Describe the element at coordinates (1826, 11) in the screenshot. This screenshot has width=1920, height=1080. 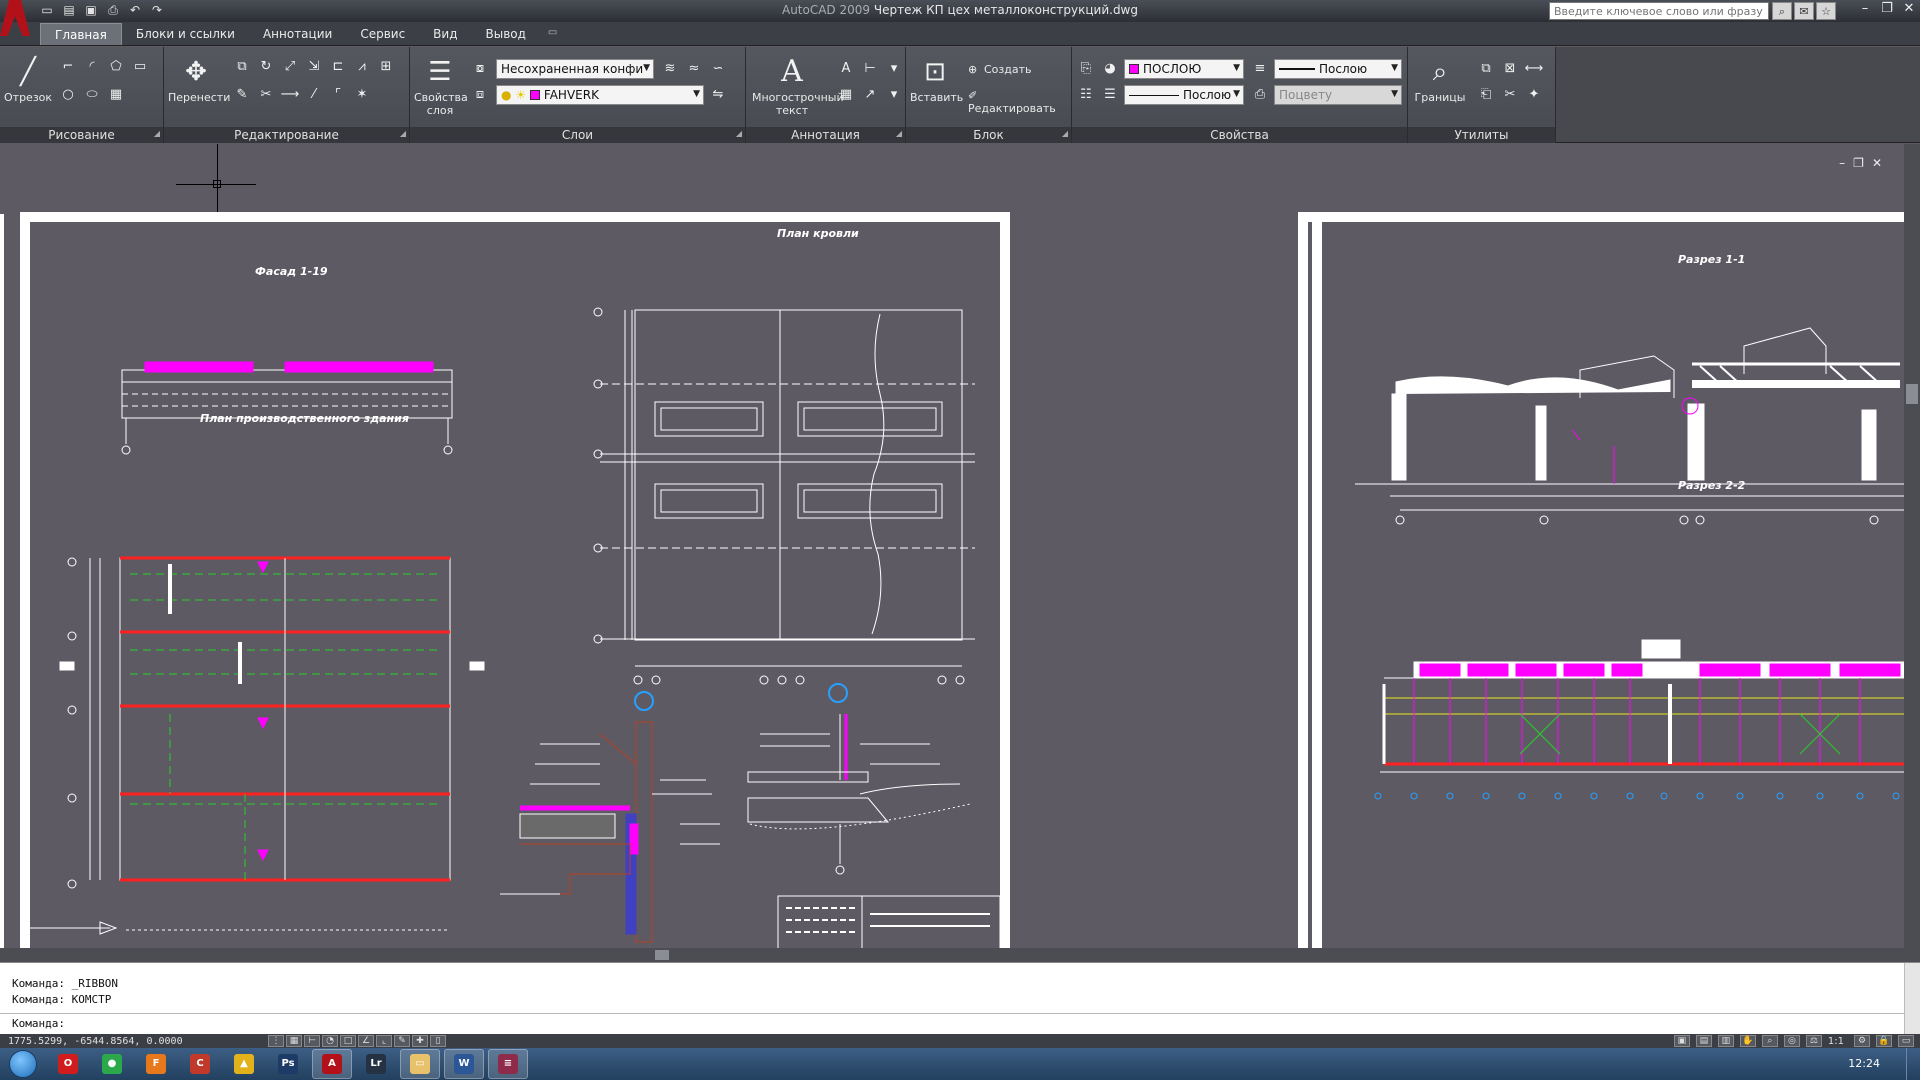
I see `favorites-icon: ☆` at that location.